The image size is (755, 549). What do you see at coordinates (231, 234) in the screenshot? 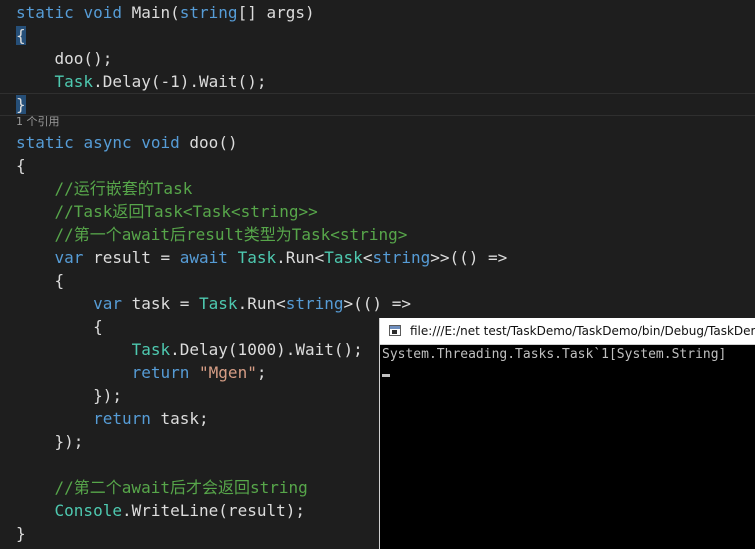
I see `code-token: //第一个await后result类型为Task<string>` at bounding box center [231, 234].